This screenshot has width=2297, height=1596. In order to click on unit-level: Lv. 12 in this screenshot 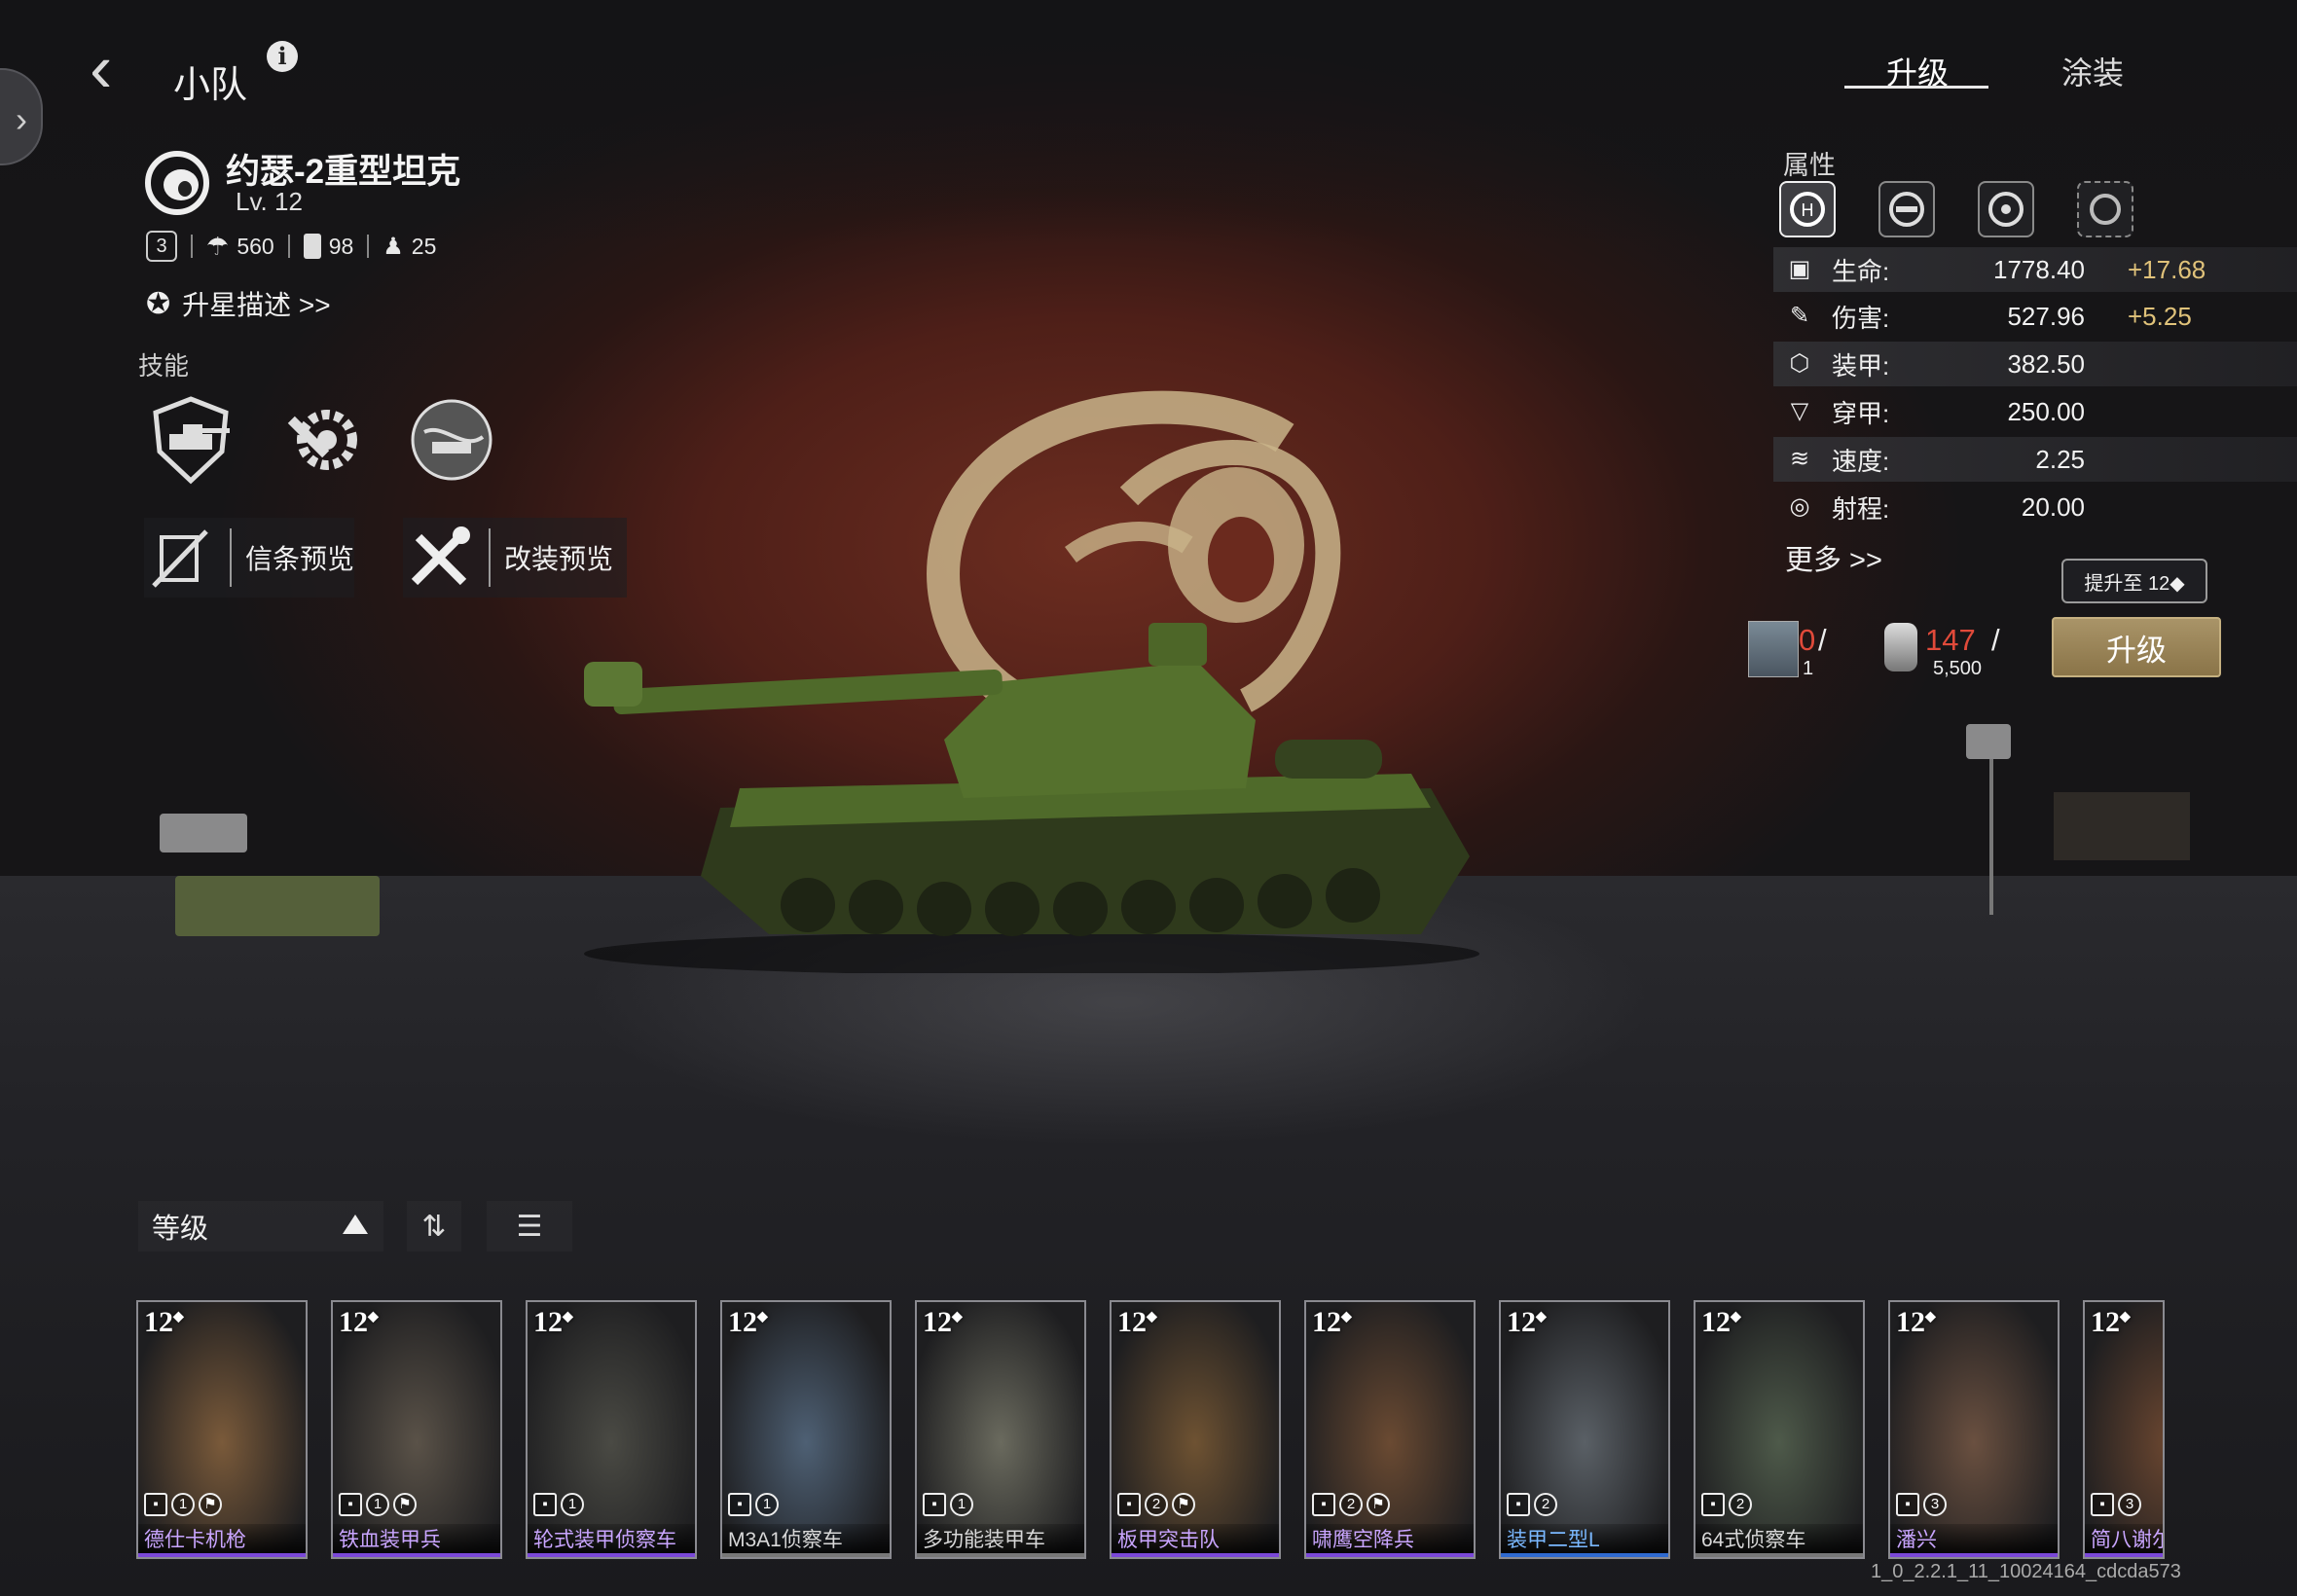, I will do `click(269, 202)`.